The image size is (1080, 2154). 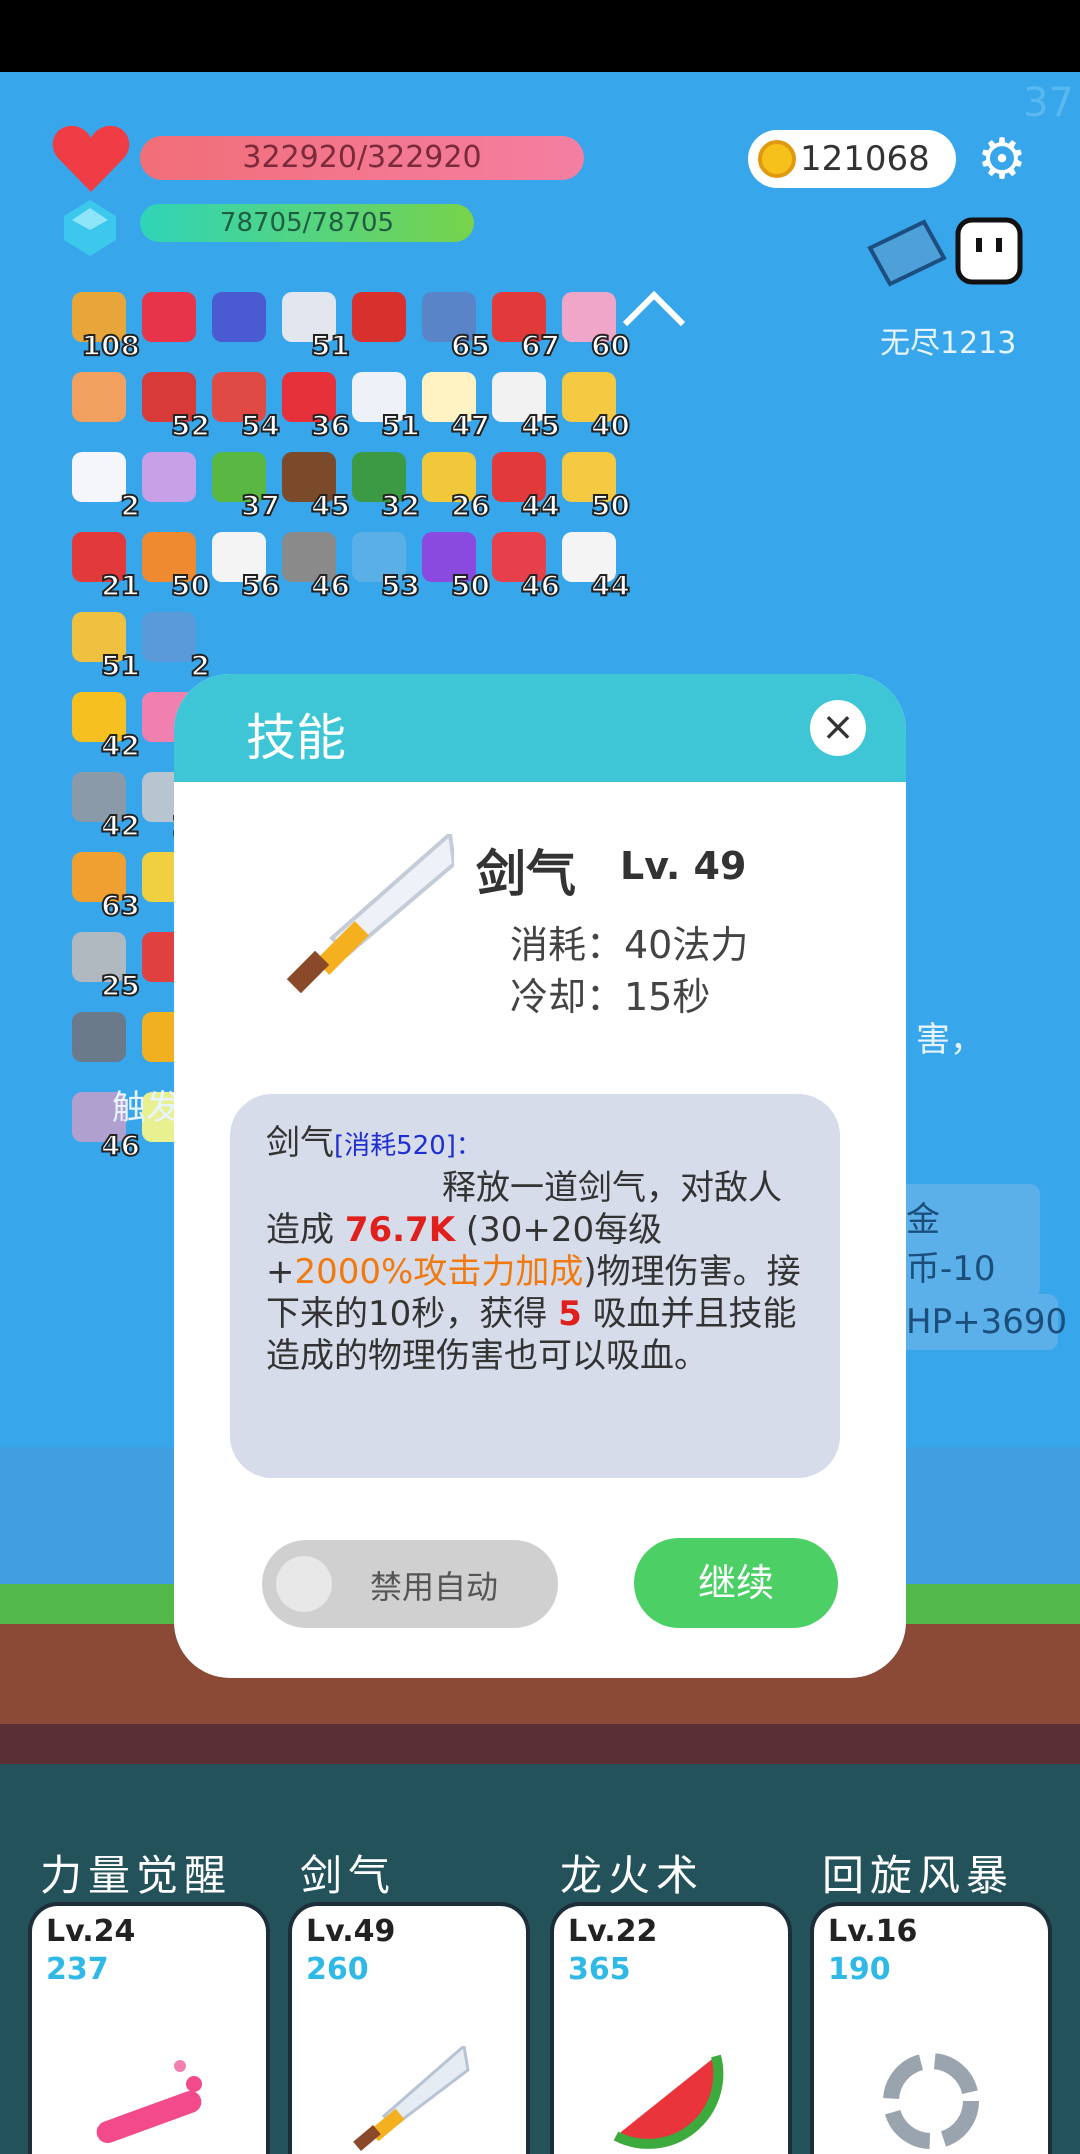 I want to click on inventory-item: 40, so click(x=593, y=405).